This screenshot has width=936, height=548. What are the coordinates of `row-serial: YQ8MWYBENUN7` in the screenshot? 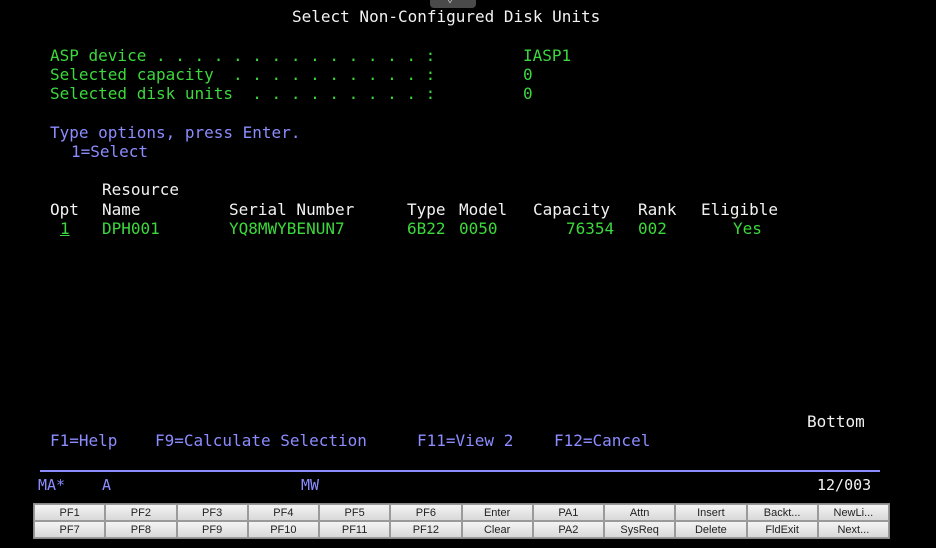 It's located at (287, 228).